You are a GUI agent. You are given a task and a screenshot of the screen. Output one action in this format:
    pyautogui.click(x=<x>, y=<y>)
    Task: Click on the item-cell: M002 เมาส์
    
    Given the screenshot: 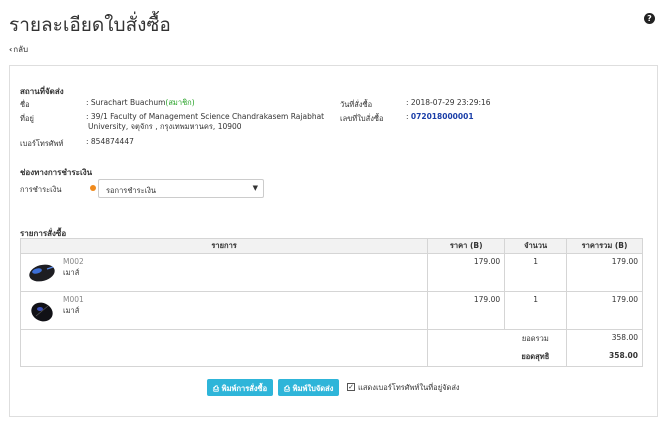 What is the action you would take?
    pyautogui.click(x=224, y=272)
    